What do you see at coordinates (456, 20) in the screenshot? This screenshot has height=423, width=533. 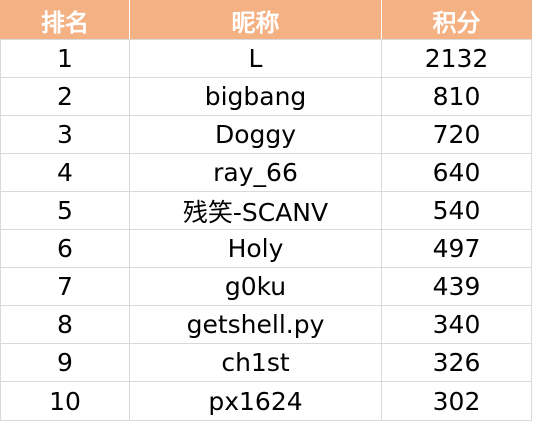 I see `score-column-header: 积分` at bounding box center [456, 20].